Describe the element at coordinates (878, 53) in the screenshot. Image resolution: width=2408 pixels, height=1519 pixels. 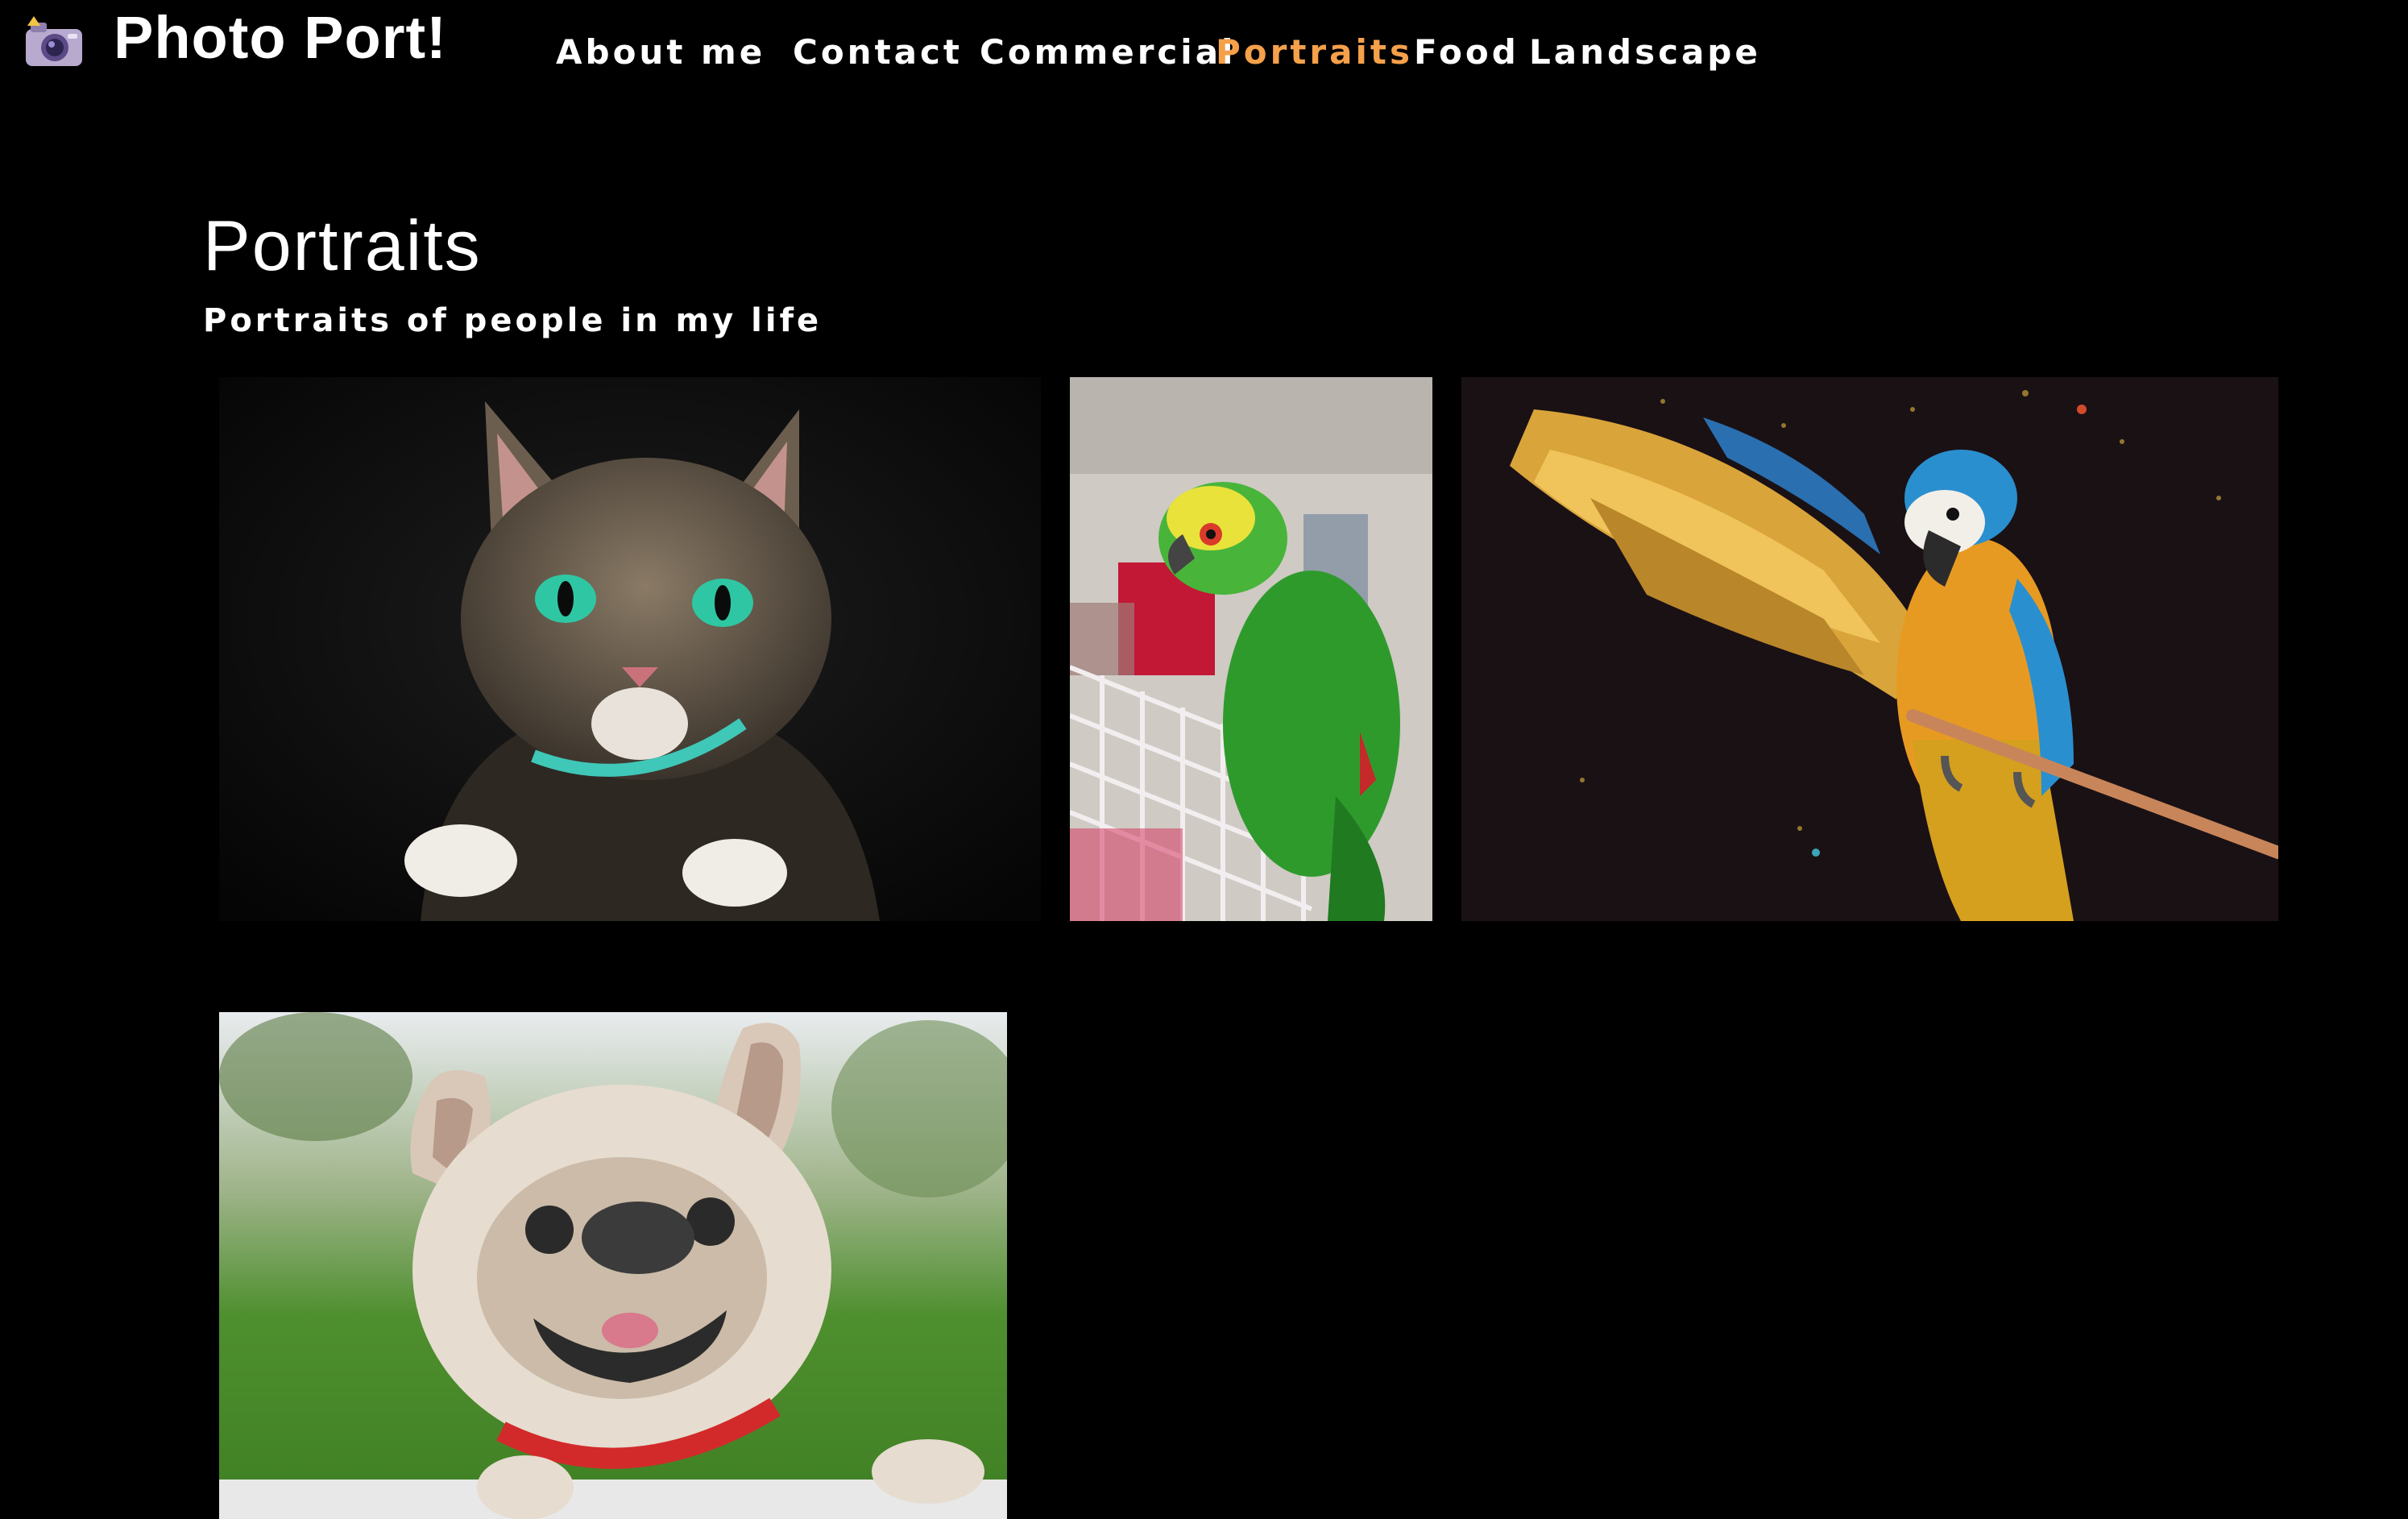
I see `nav-item-contact: Contact` at that location.